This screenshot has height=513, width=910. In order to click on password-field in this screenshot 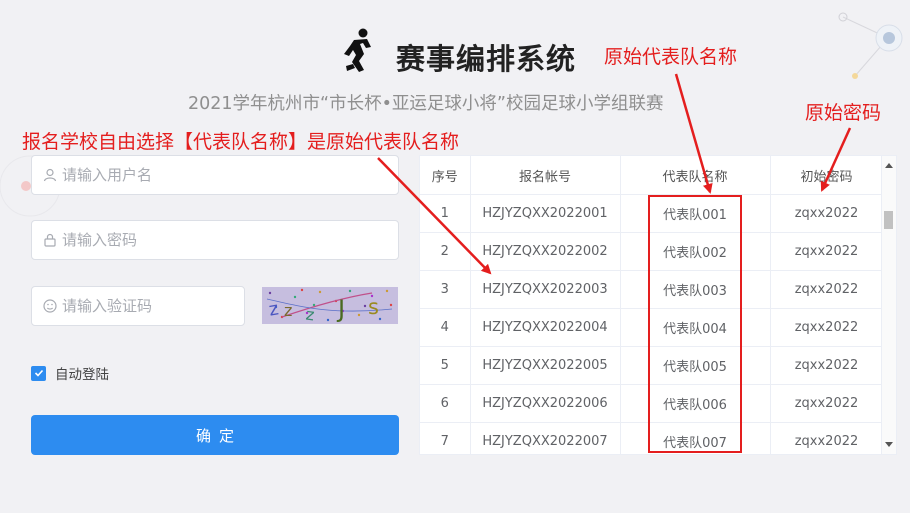, I will do `click(215, 240)`.